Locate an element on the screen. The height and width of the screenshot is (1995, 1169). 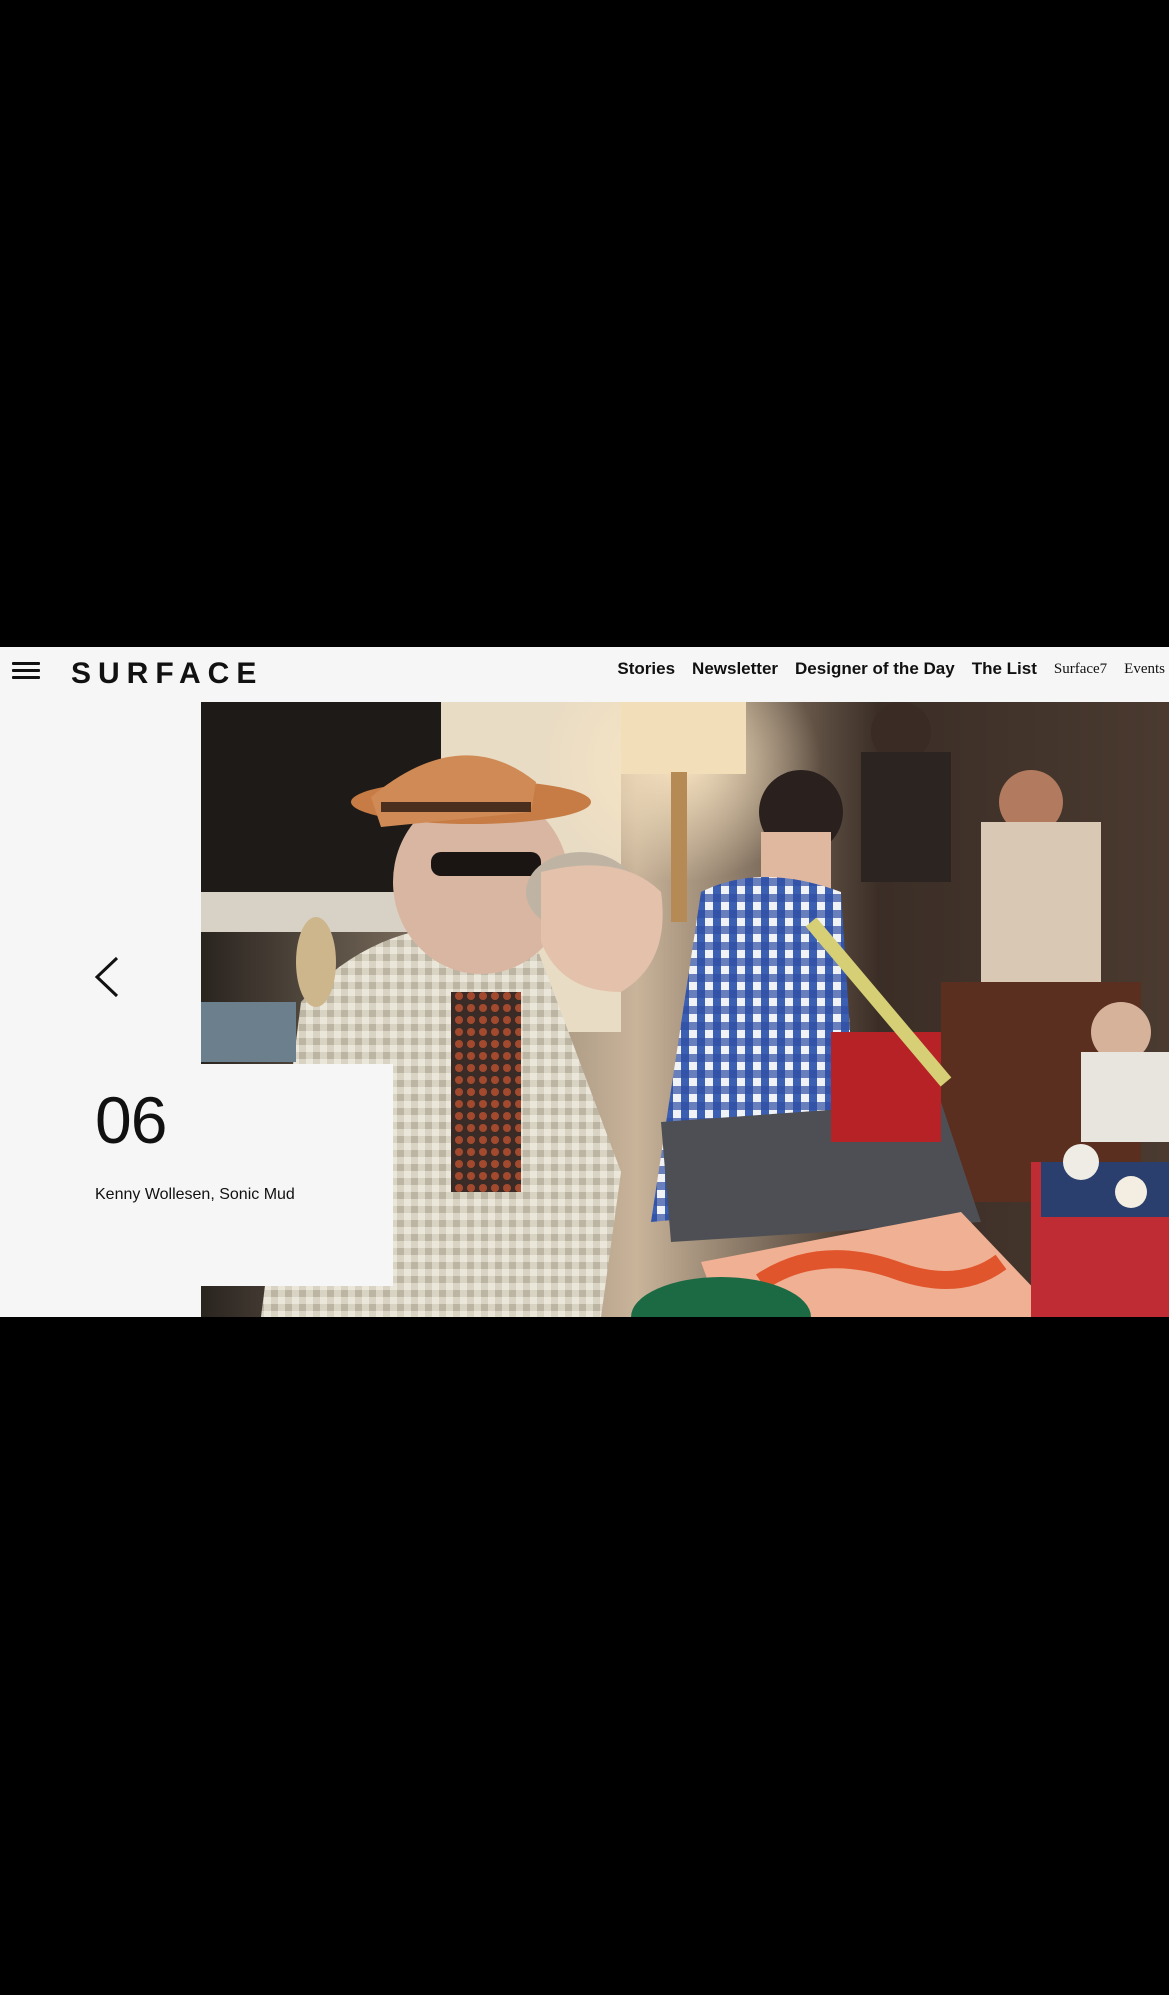
slide-caption: Kenny Wollesen, Sonic Mud is located at coordinates (195, 1194).